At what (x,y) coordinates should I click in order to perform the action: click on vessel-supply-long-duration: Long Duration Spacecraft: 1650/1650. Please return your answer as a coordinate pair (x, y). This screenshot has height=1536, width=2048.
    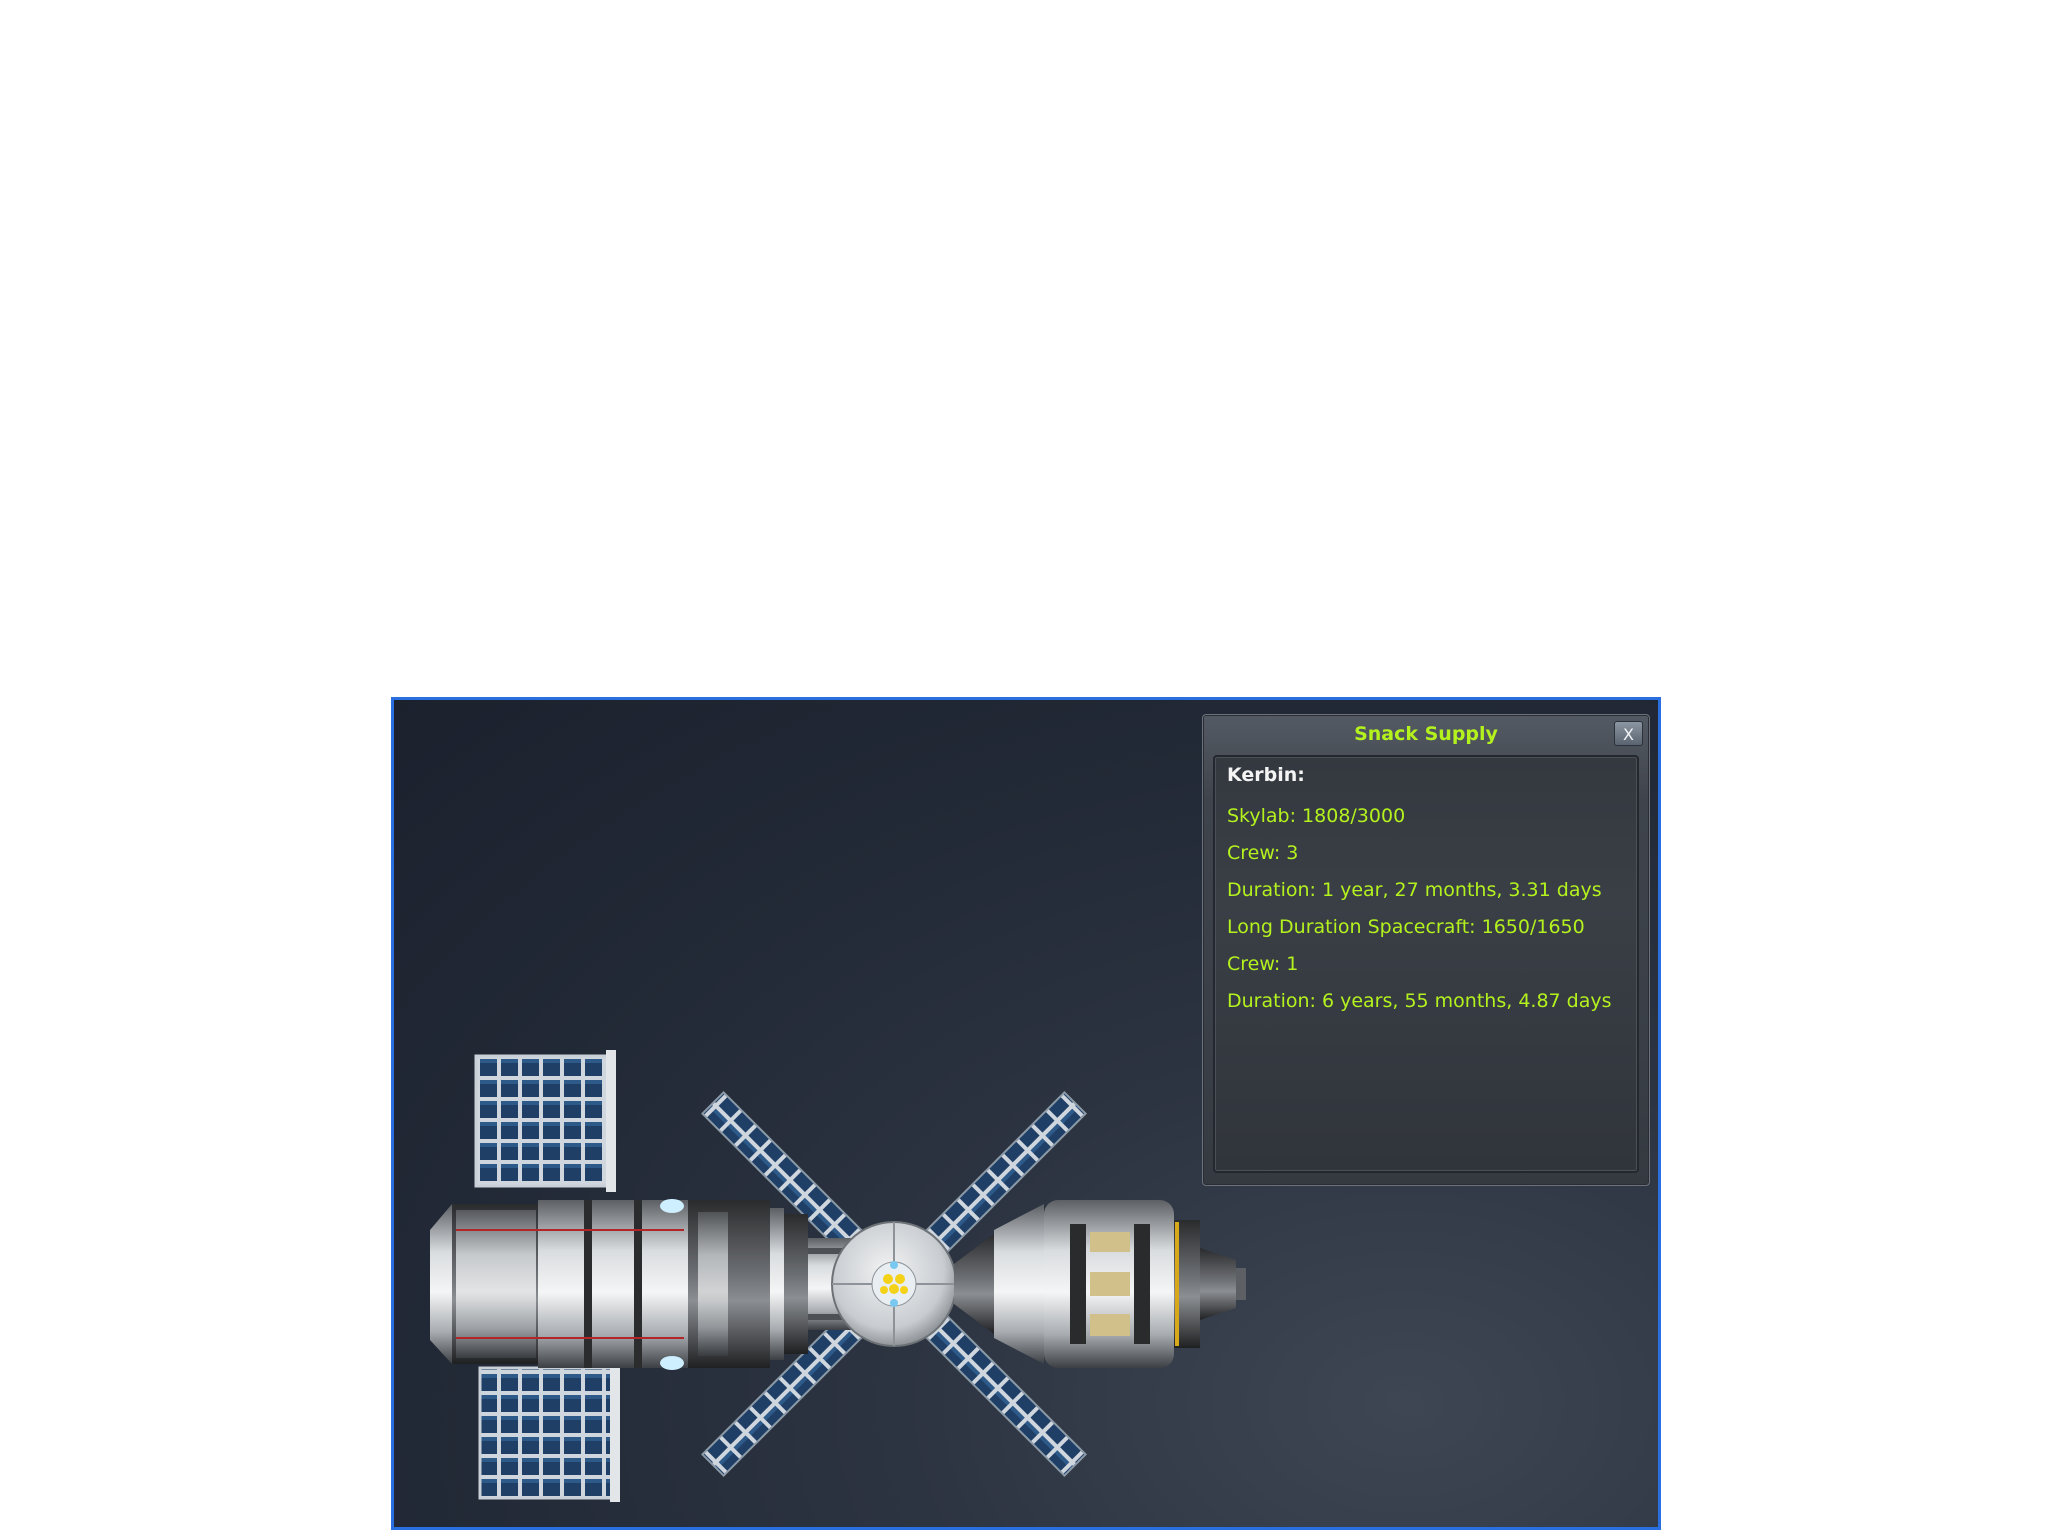
    Looking at the image, I should click on (1406, 927).